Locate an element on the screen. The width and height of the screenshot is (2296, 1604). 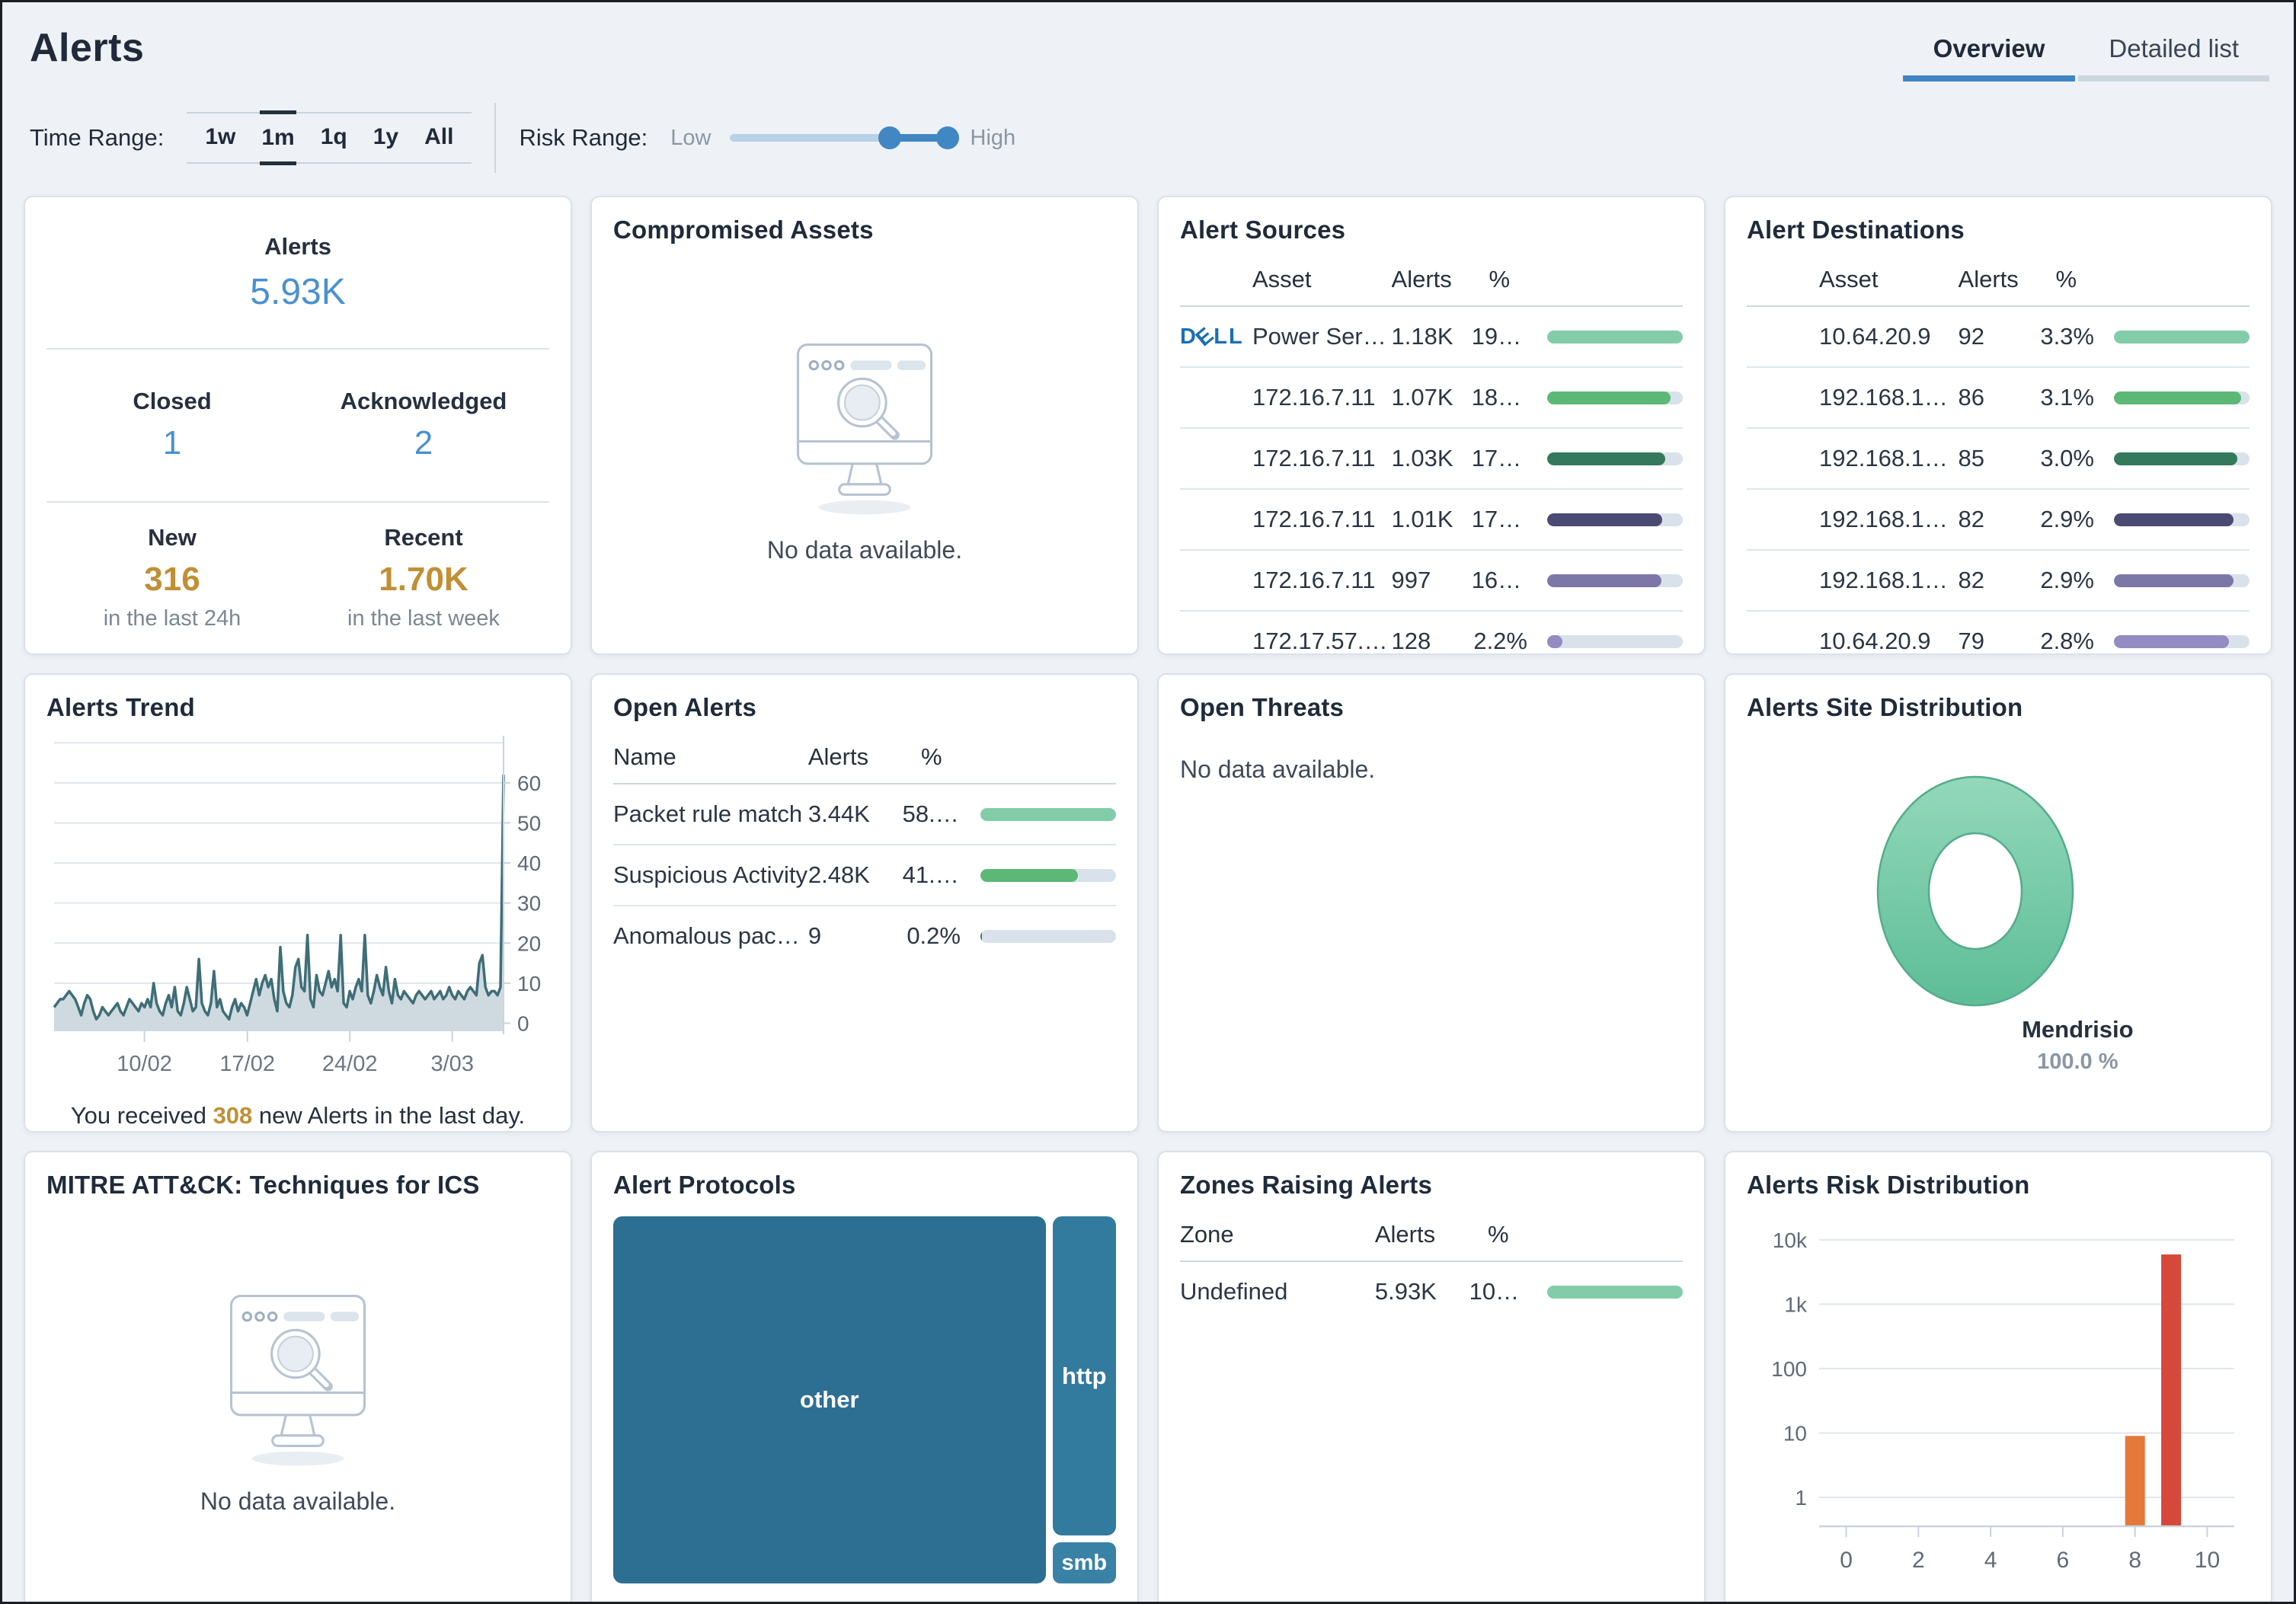
table-row: 10.64.20.9 79 2.8% is located at coordinates (1998, 633).